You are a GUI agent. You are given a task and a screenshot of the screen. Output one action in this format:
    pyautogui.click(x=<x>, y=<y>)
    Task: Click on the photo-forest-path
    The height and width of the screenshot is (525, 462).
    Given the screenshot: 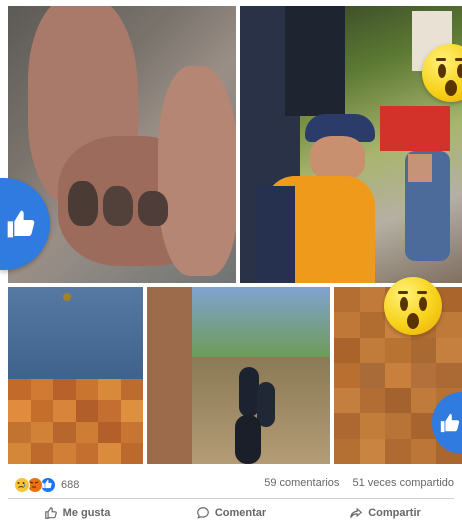 What is the action you would take?
    pyautogui.click(x=238, y=375)
    